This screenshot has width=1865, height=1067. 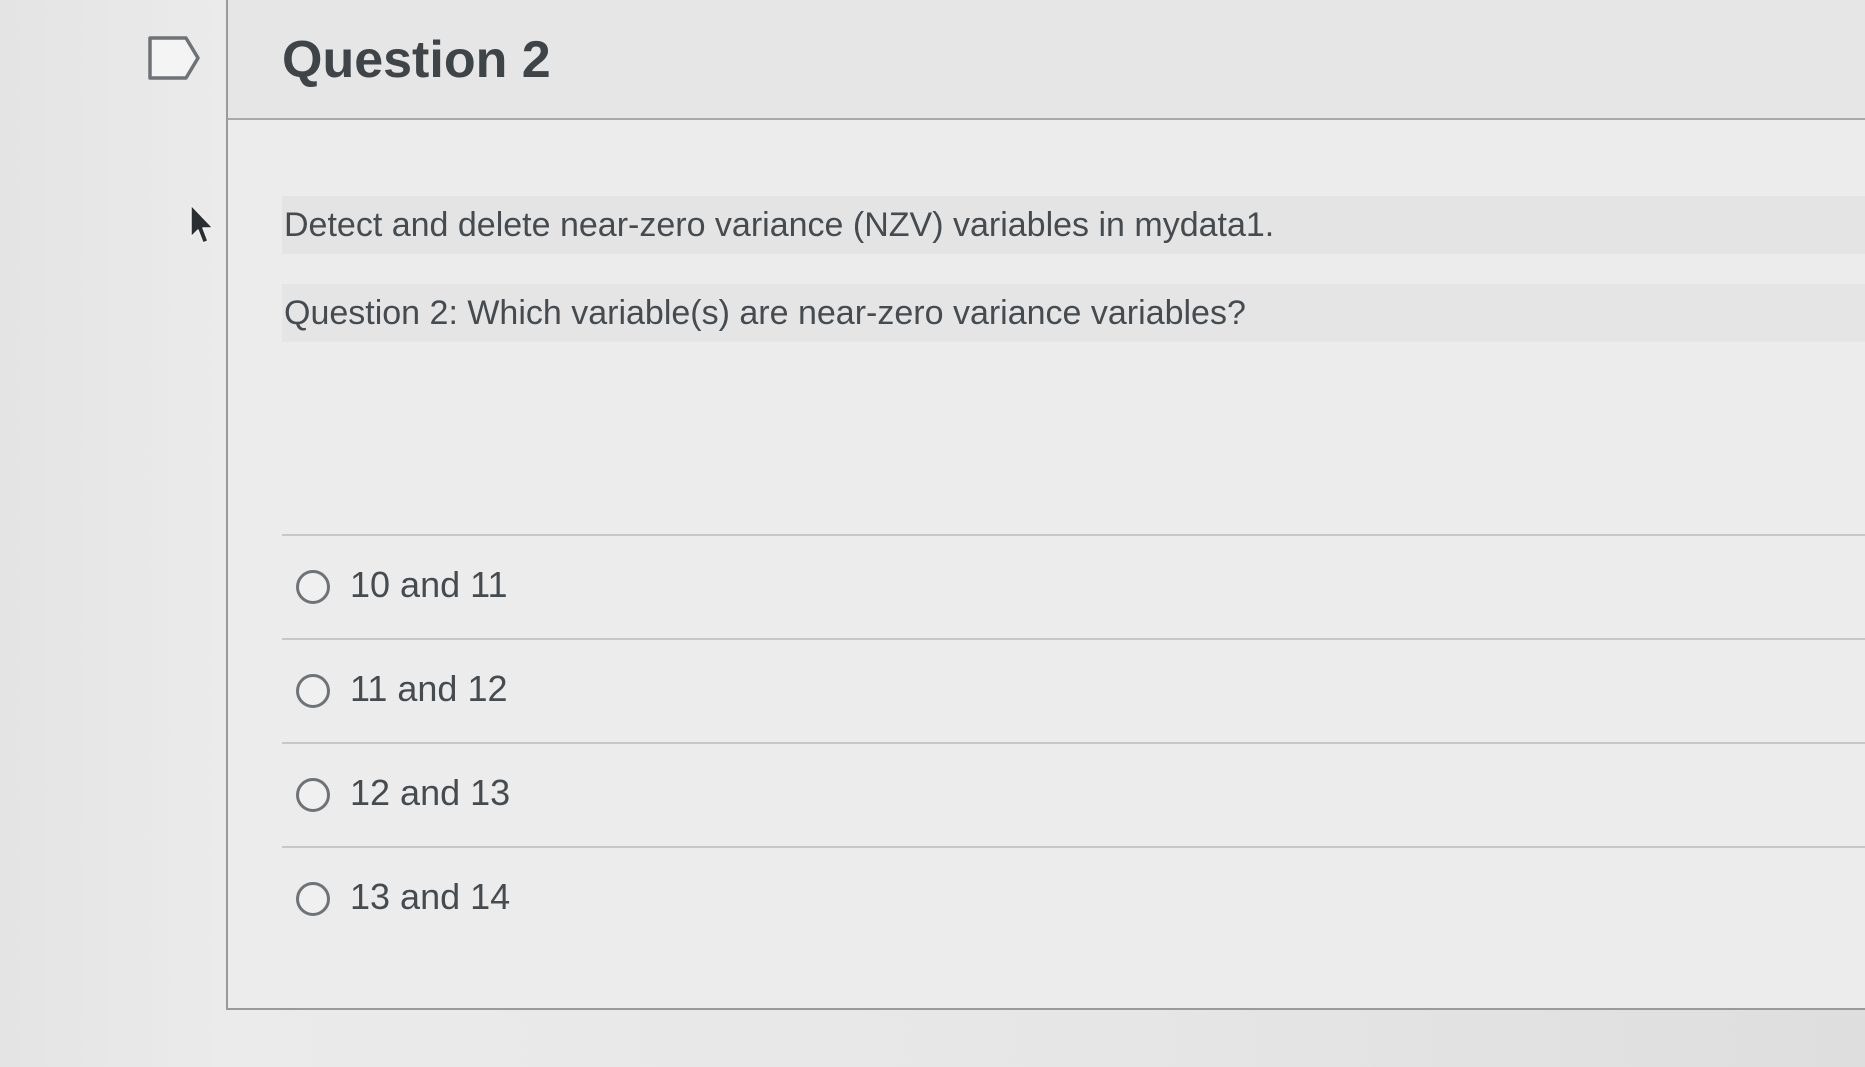 What do you see at coordinates (1073, 586) in the screenshot?
I see `answer-option-1: 10 and 11` at bounding box center [1073, 586].